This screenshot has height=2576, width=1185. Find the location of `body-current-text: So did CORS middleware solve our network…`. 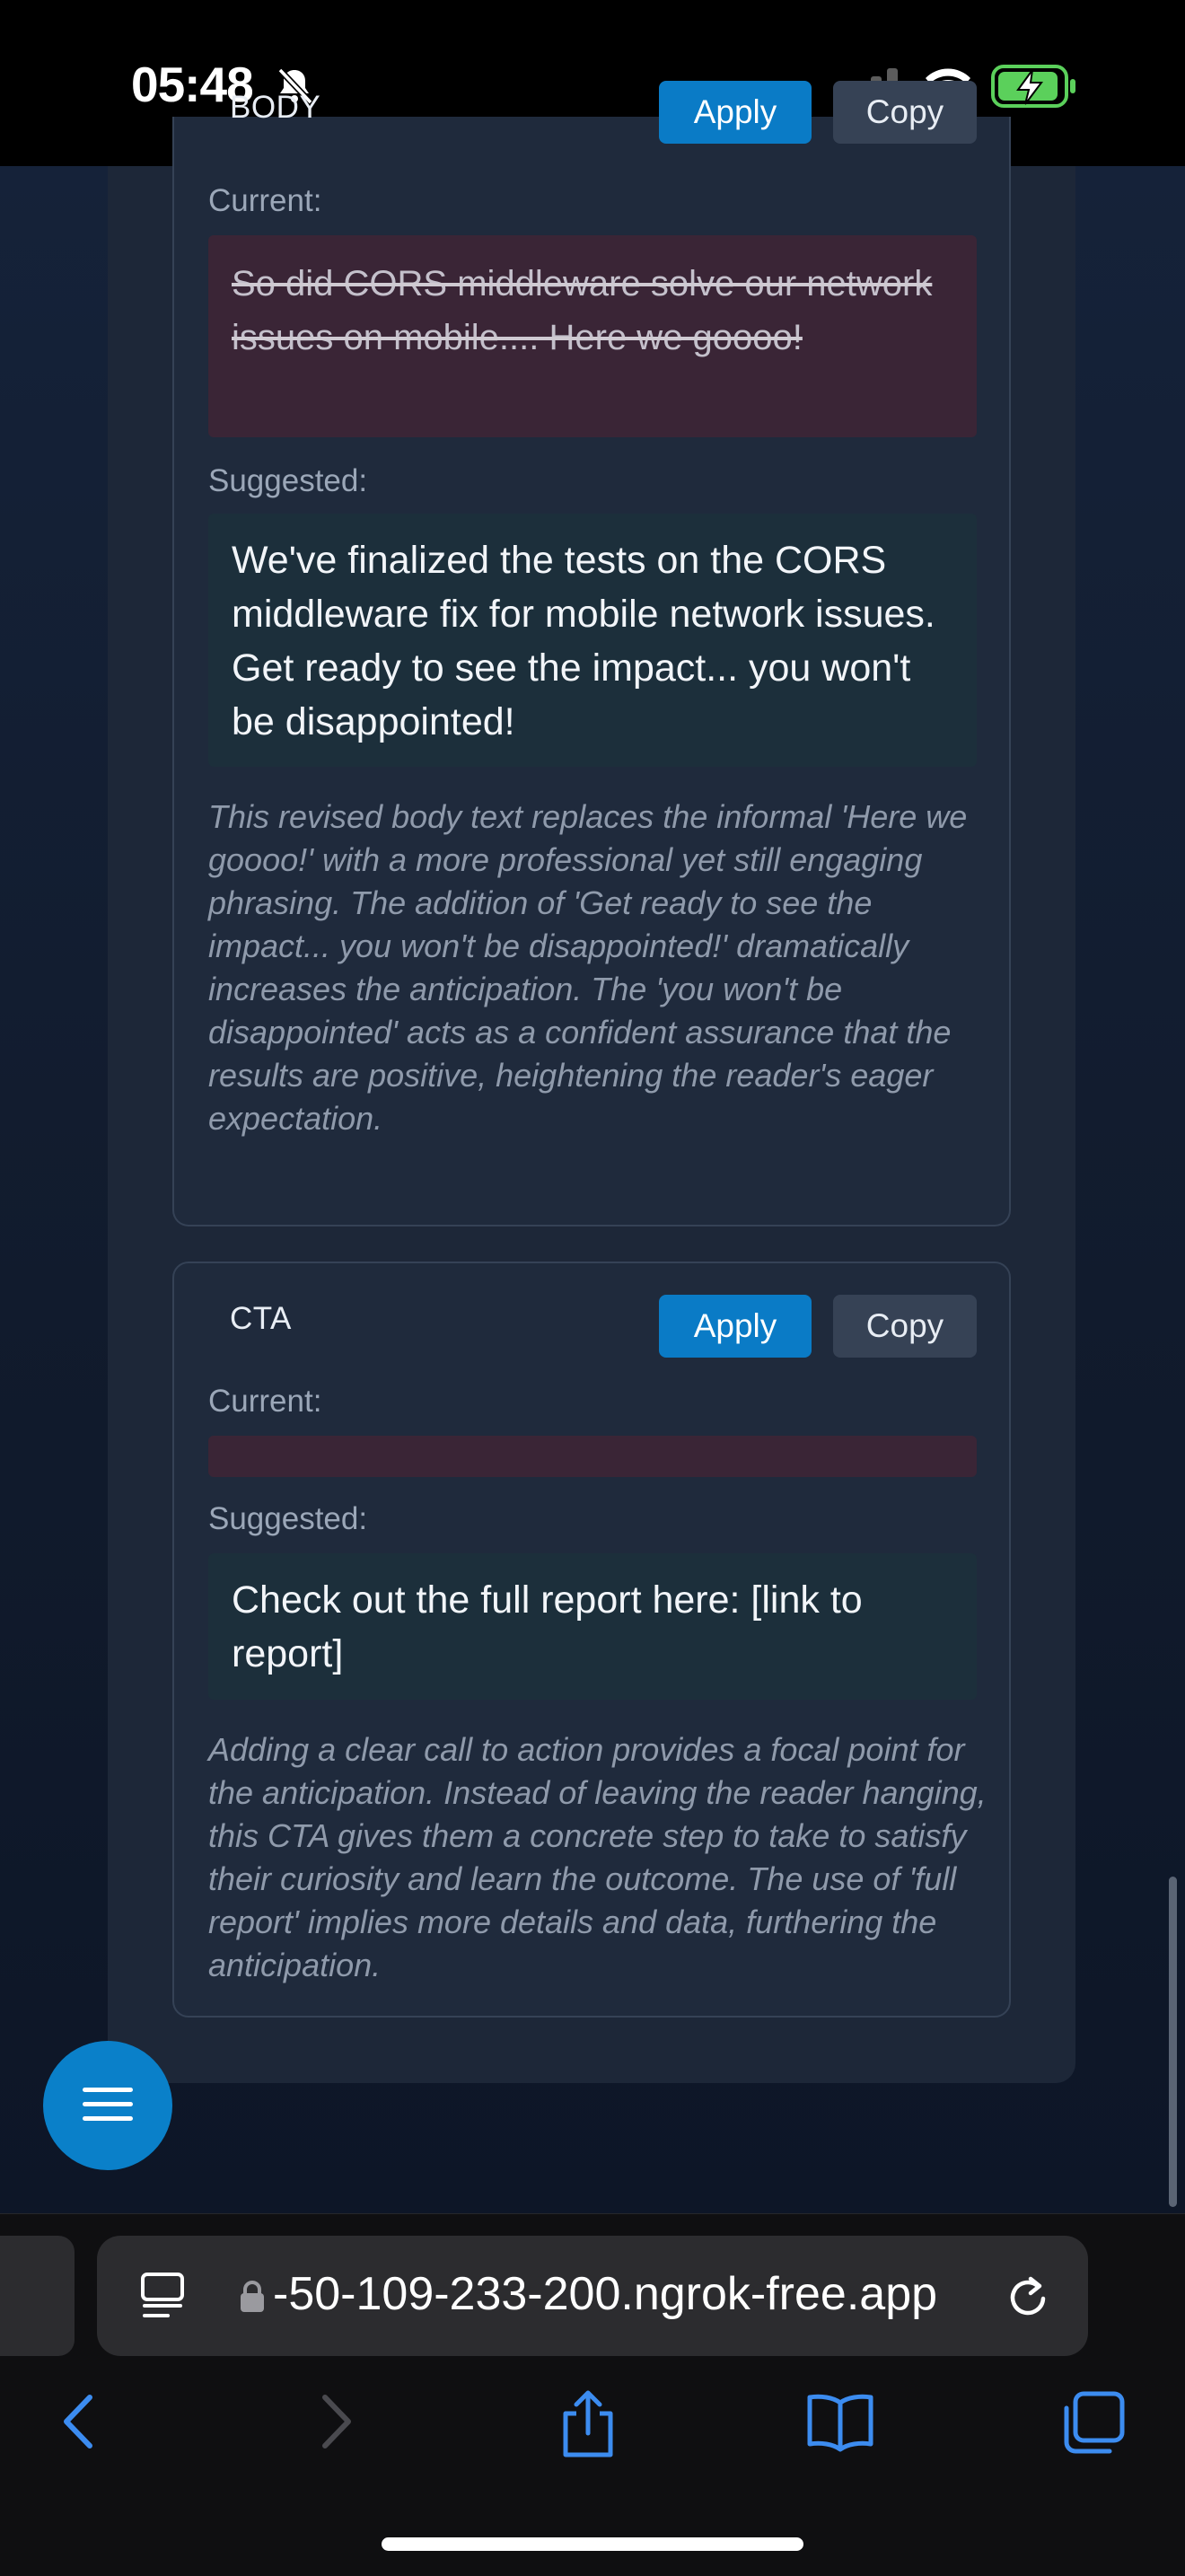

body-current-text: So did CORS middleware solve our network… is located at coordinates (592, 336).